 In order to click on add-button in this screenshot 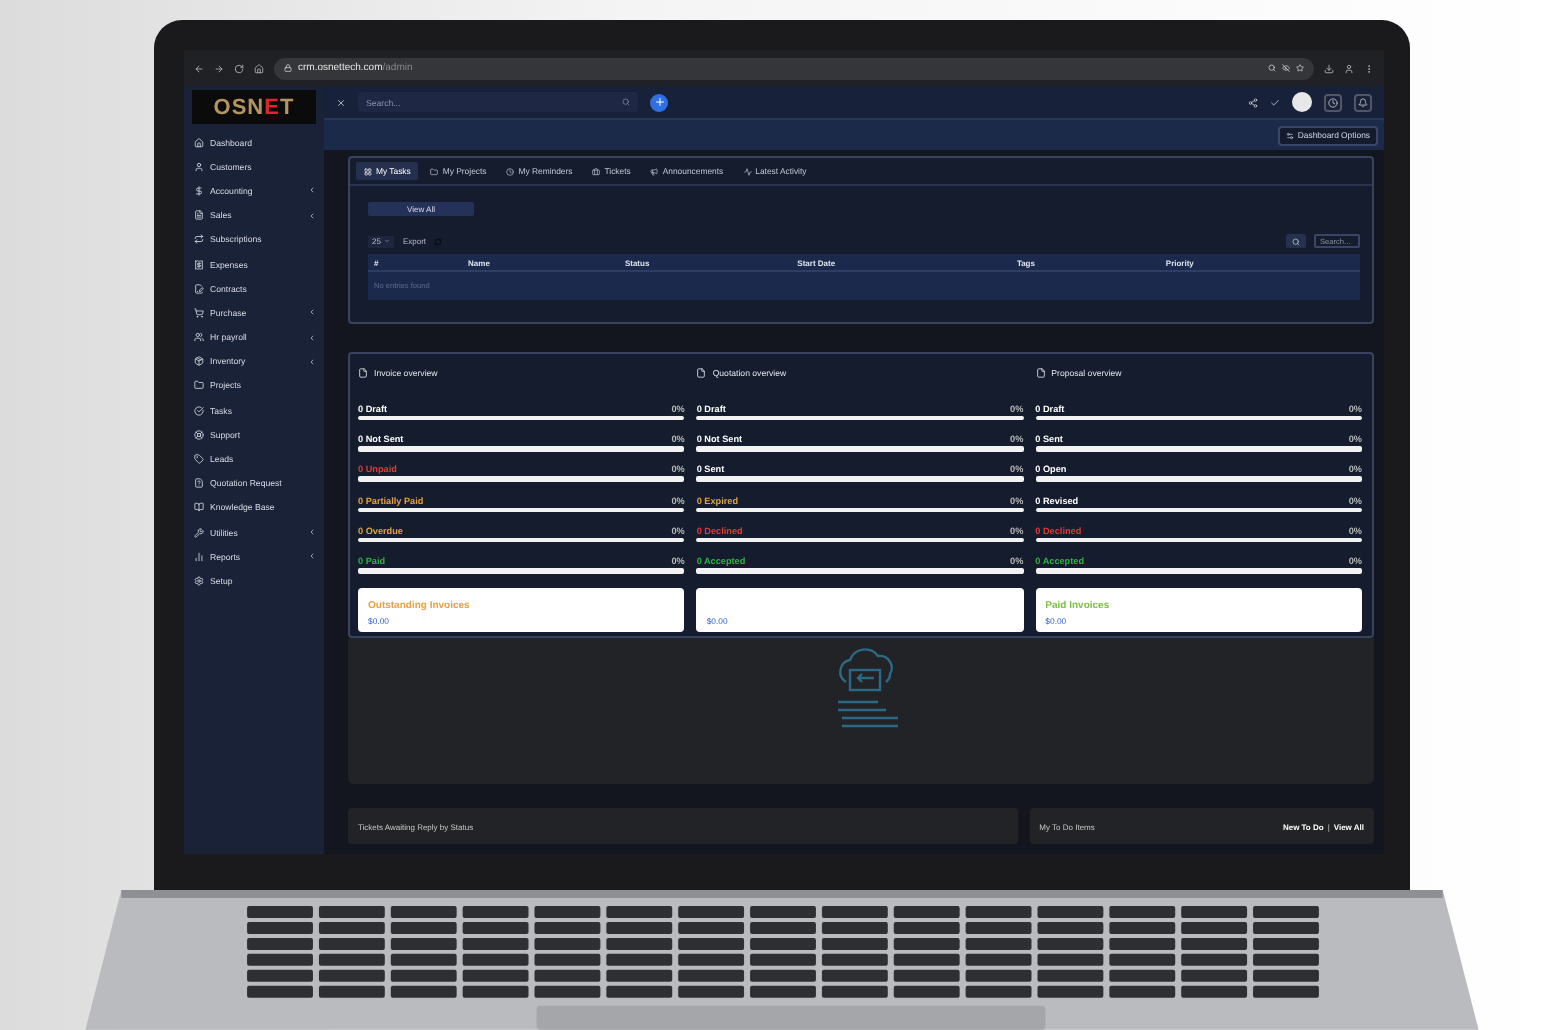, I will do `click(659, 102)`.